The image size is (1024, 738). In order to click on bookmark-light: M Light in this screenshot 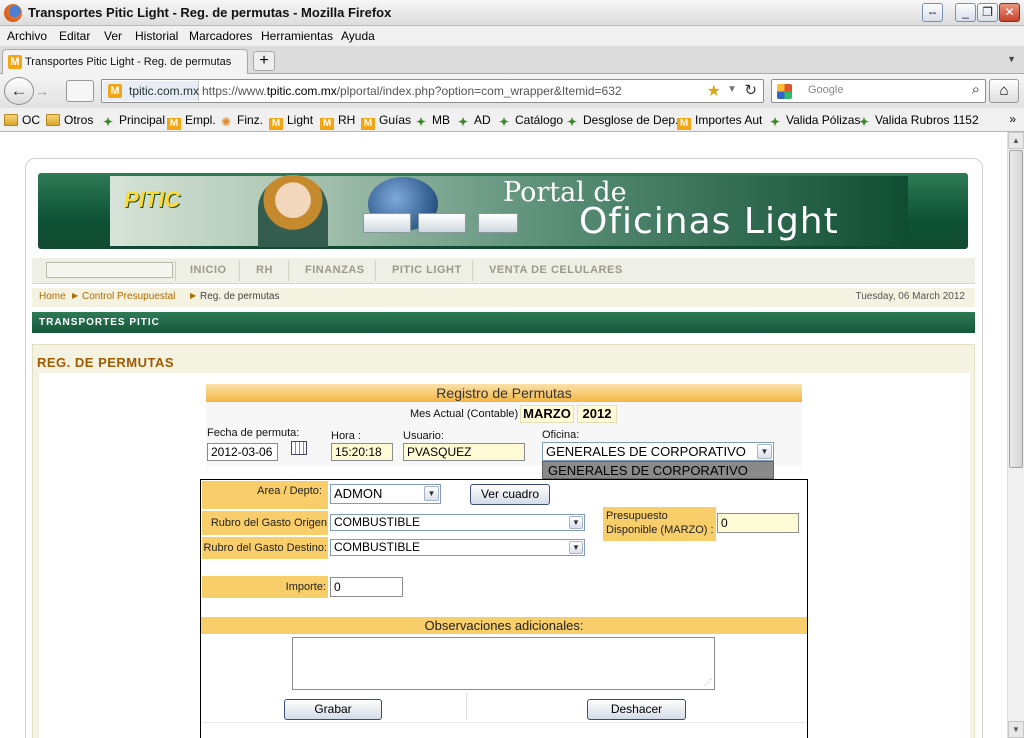, I will do `click(291, 121)`.